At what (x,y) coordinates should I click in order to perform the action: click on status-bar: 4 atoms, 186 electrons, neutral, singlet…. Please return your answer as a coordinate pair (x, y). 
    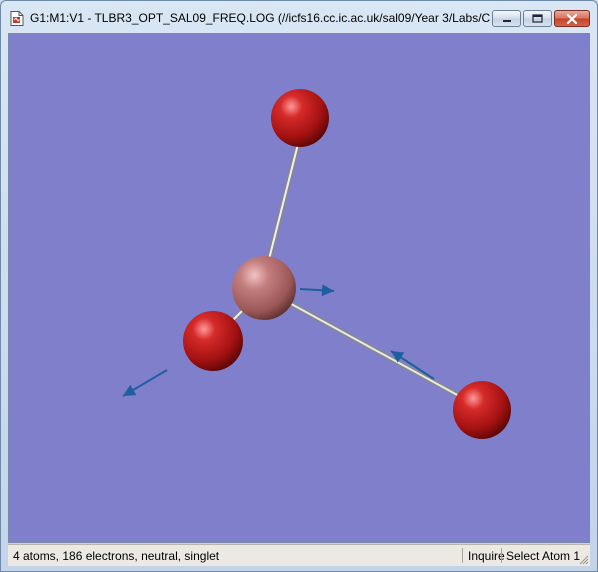
    Looking at the image, I should click on (299, 555).